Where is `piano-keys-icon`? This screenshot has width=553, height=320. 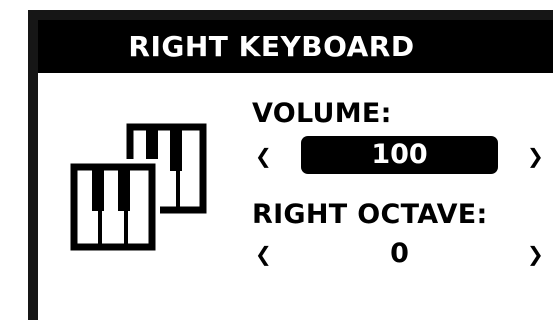
piano-keys-icon is located at coordinates (136, 188).